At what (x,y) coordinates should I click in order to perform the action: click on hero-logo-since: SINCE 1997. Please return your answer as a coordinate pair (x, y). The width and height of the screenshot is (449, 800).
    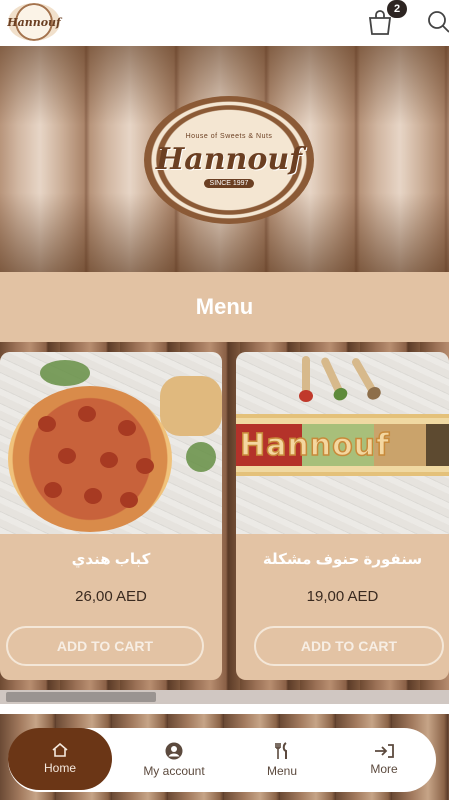
    Looking at the image, I should click on (229, 183).